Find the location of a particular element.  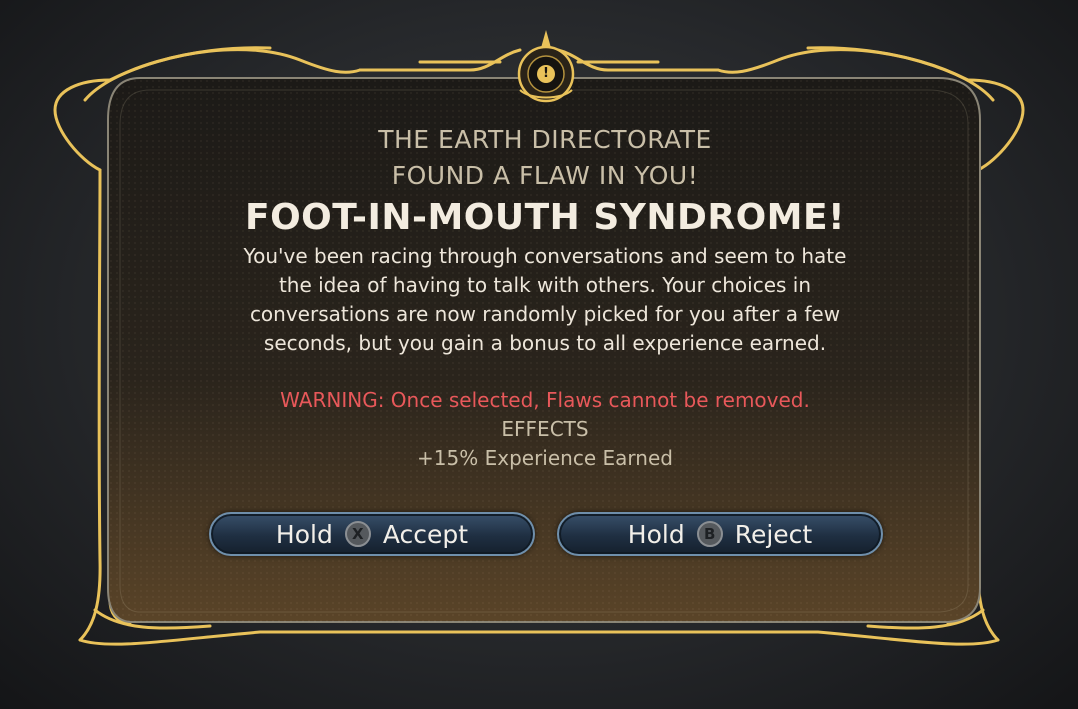

effects-label: EFFECTS is located at coordinates (545, 429).